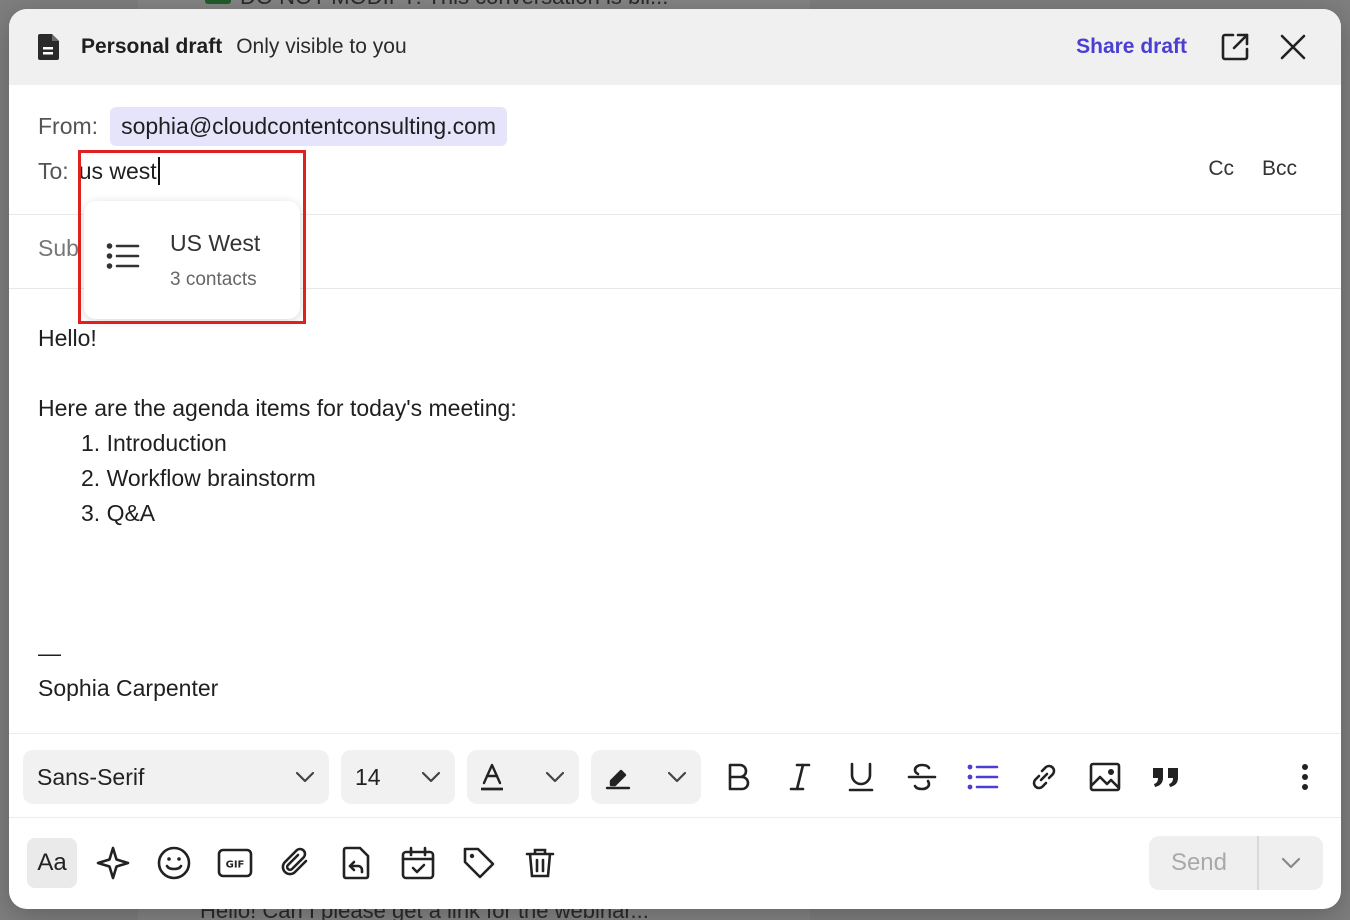 This screenshot has height=920, width=1350. I want to click on from-row: From: sophia@cloudcontentconsulting.com, so click(273, 126).